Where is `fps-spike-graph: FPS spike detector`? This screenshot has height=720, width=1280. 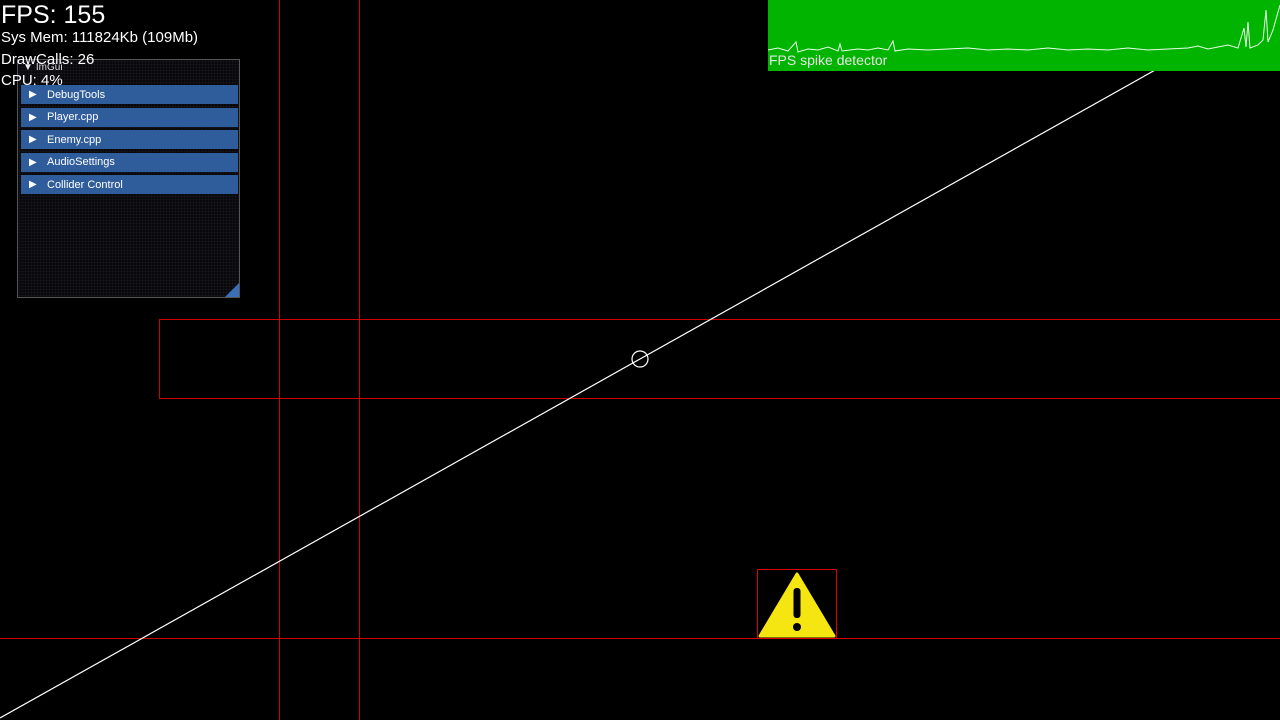 fps-spike-graph: FPS spike detector is located at coordinates (1024, 35).